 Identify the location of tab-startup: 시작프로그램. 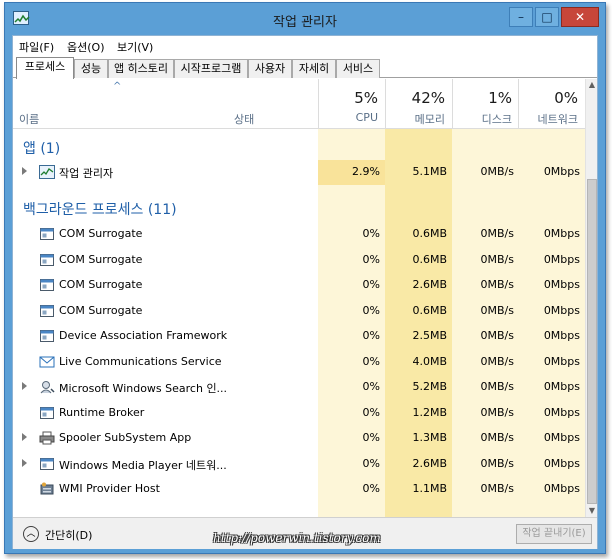
(211, 68).